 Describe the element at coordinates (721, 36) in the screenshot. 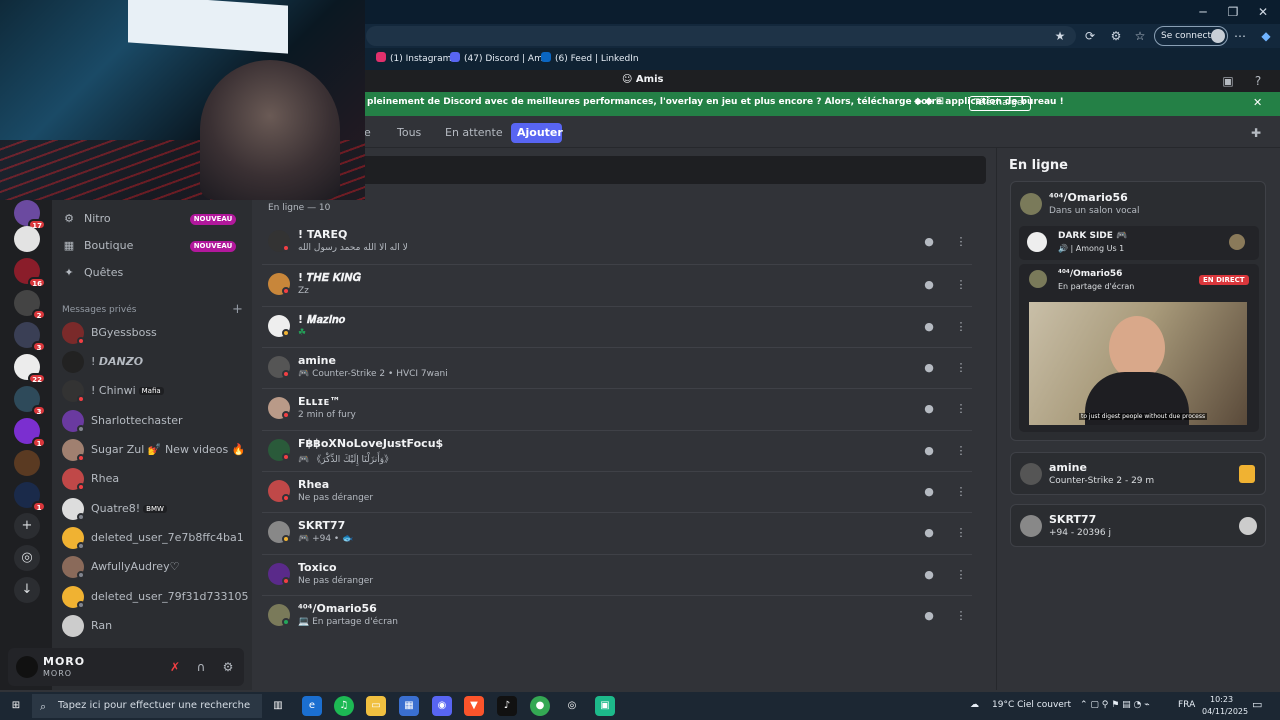

I see `url-field` at that location.